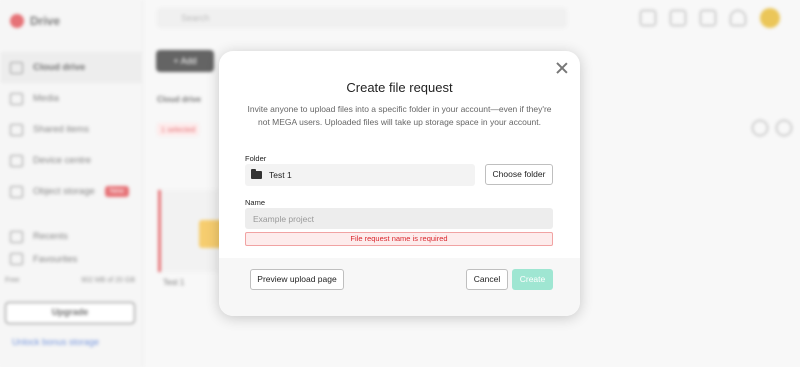 This screenshot has width=800, height=367. I want to click on create-button: Create, so click(532, 279).